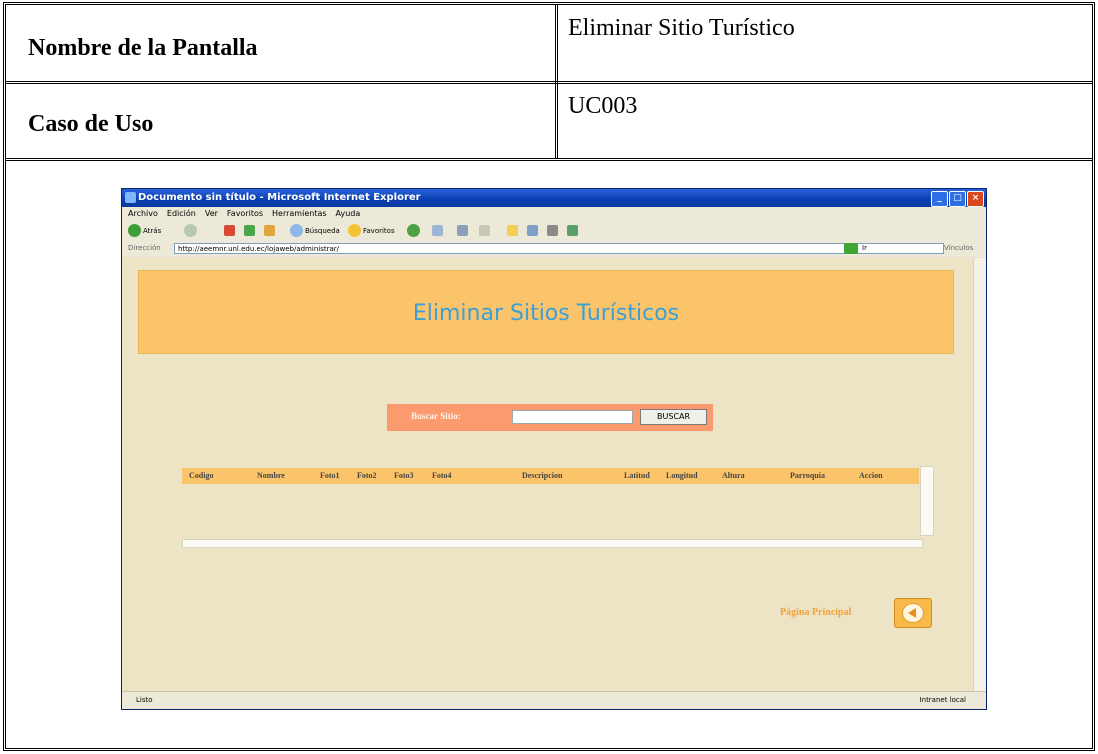 This screenshot has width=1098, height=754. I want to click on screen-name-value: Eliminar Sitio Turístico, so click(681, 28).